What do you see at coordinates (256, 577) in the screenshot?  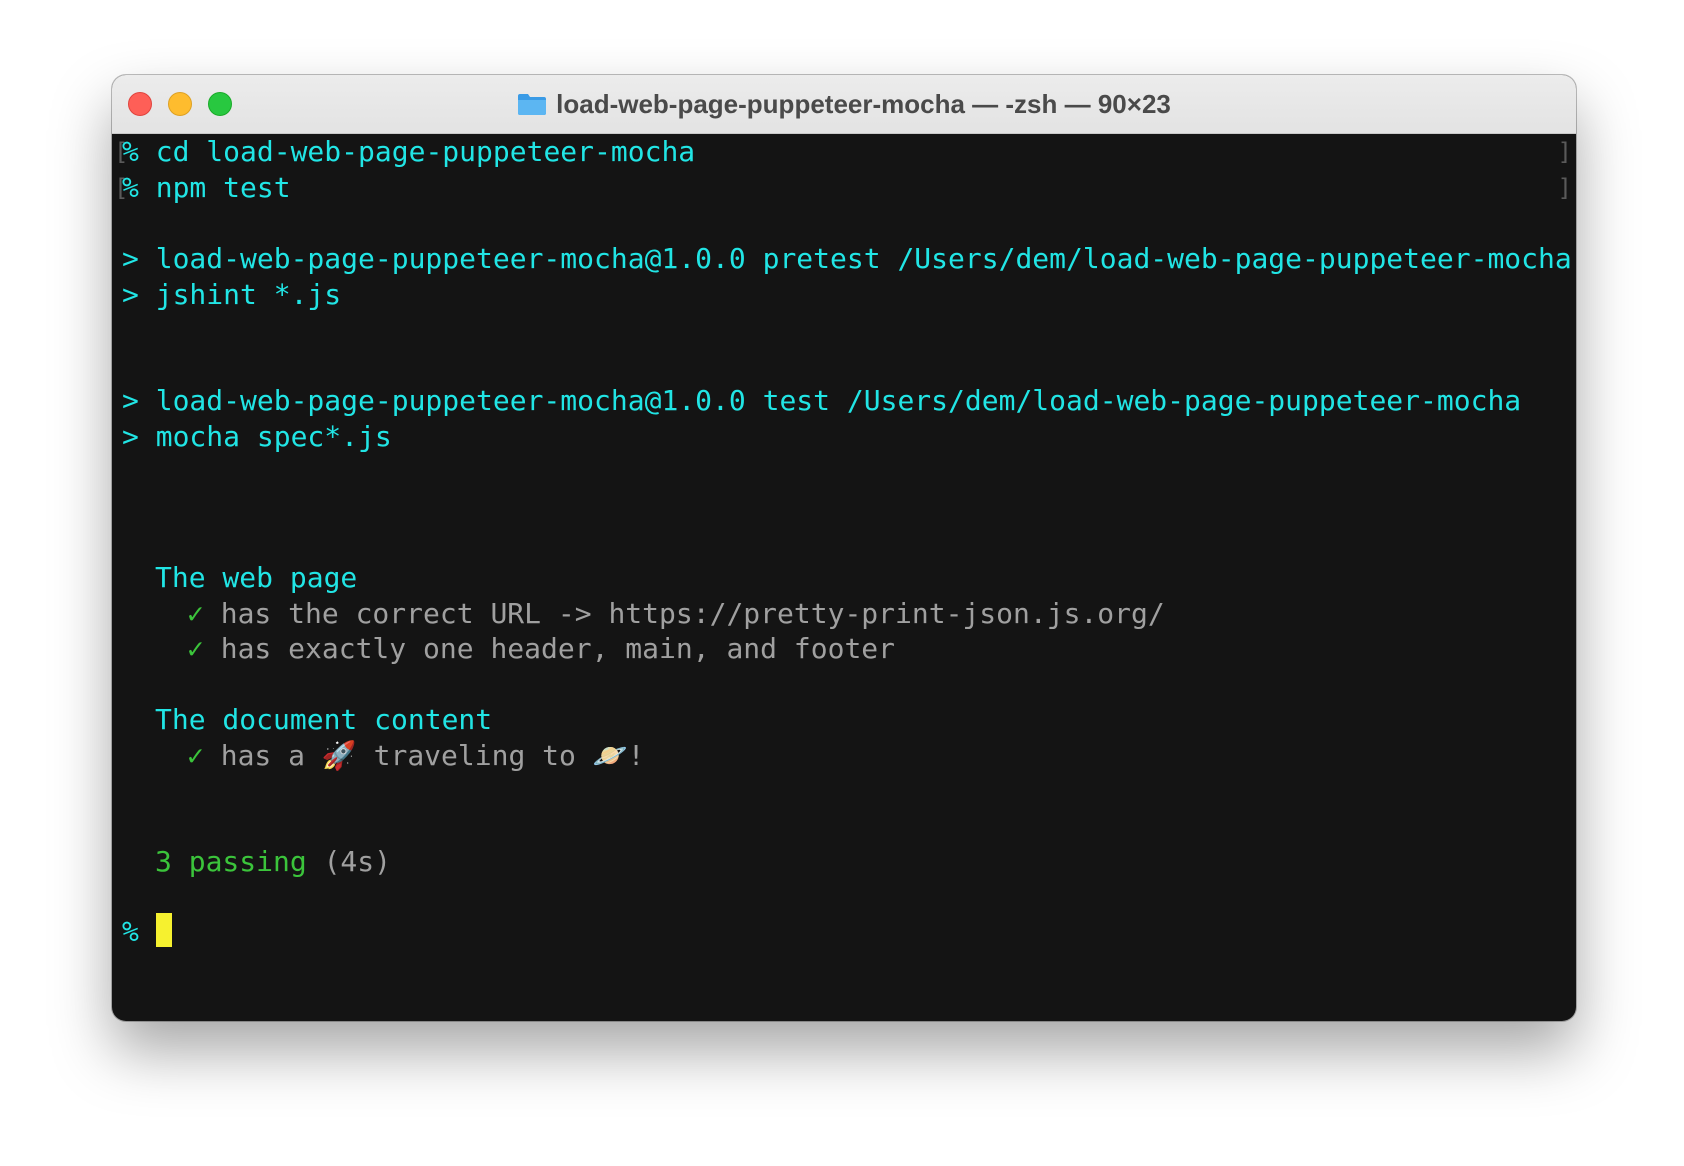 I see `suite-title: The web page` at bounding box center [256, 577].